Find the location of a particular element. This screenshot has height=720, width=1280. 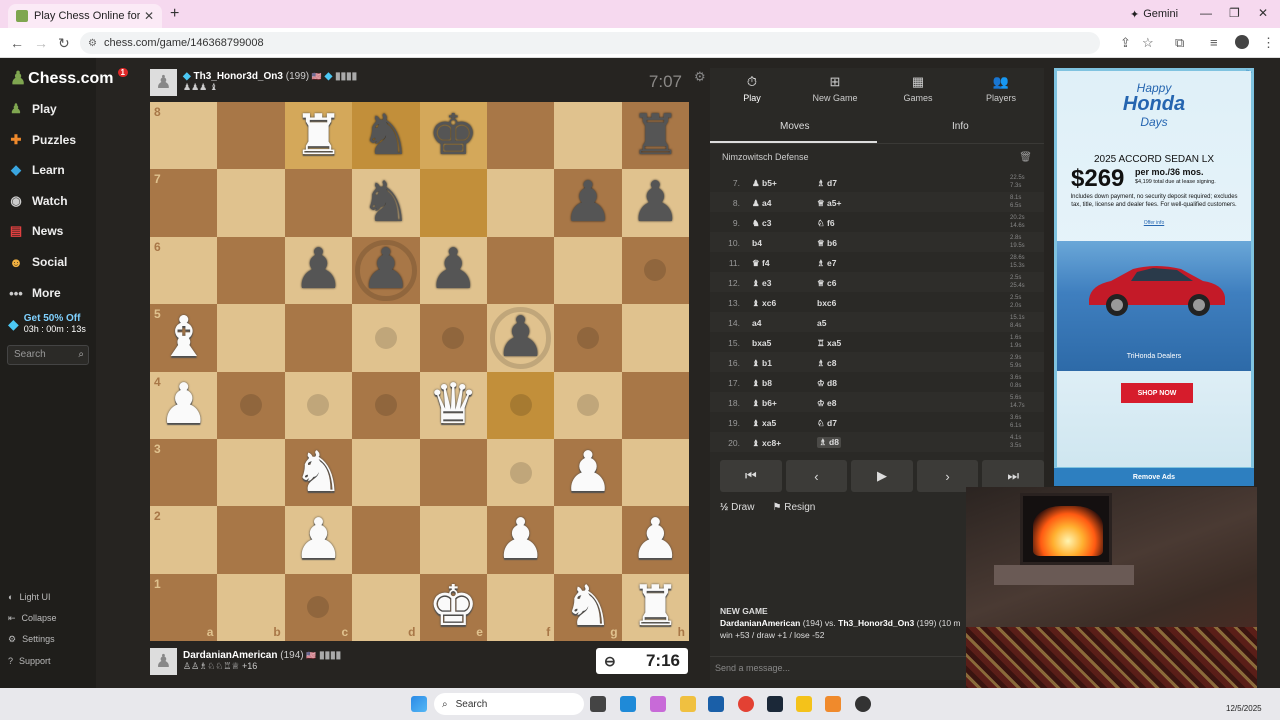

square-d6: ♟ is located at coordinates (386, 270).